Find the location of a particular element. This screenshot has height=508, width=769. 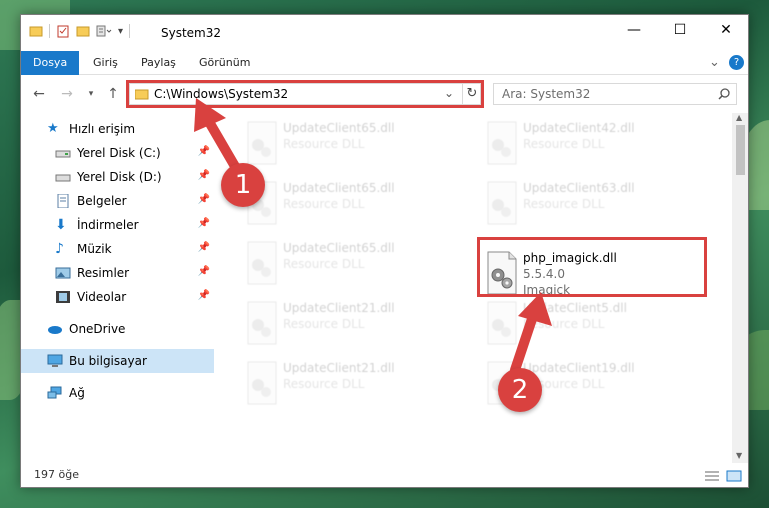

new-folder-icon is located at coordinates (83, 31).